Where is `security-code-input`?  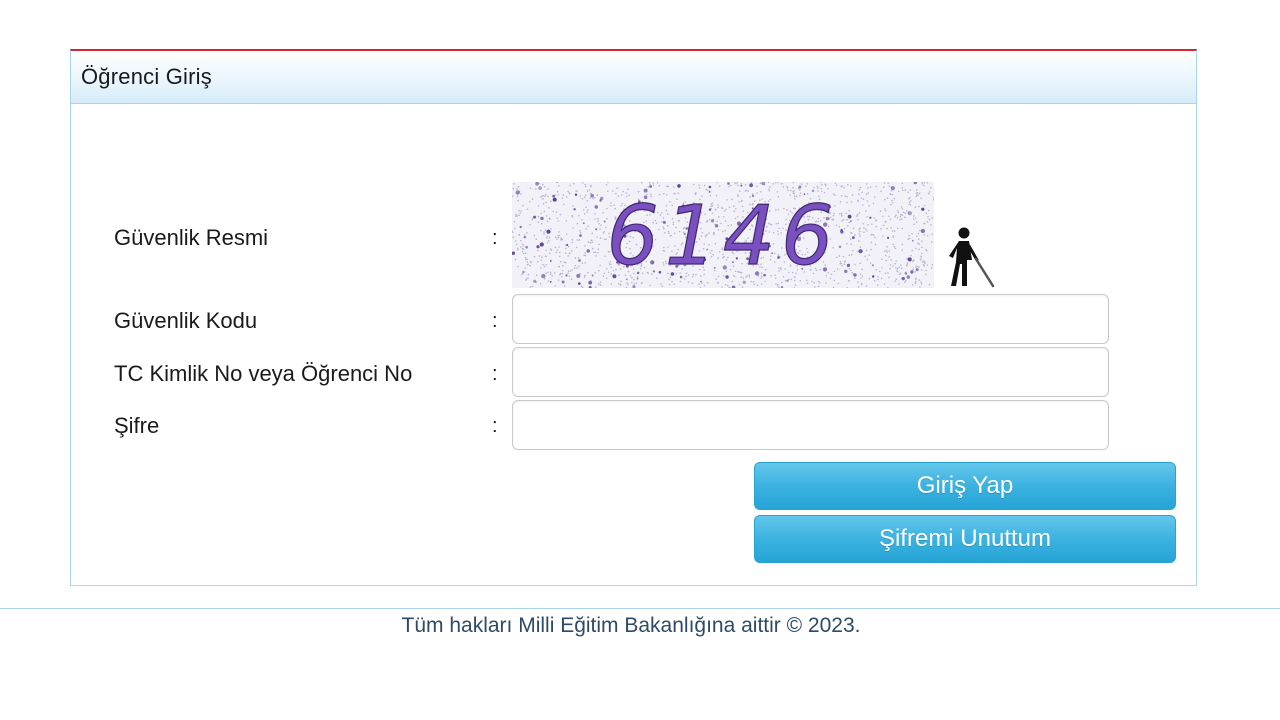 security-code-input is located at coordinates (810, 319).